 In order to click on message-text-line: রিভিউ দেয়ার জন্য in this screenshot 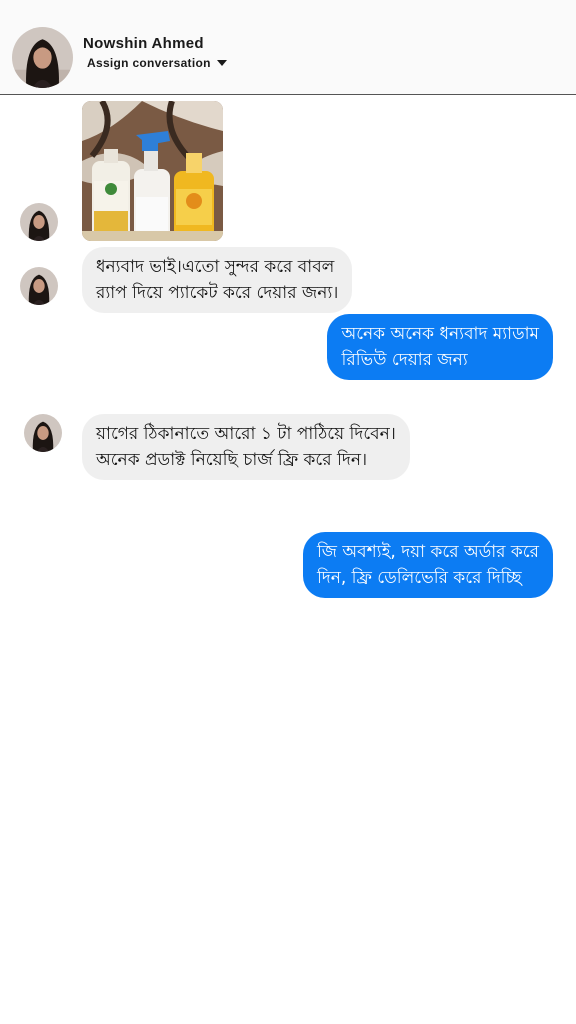, I will do `click(404, 360)`.